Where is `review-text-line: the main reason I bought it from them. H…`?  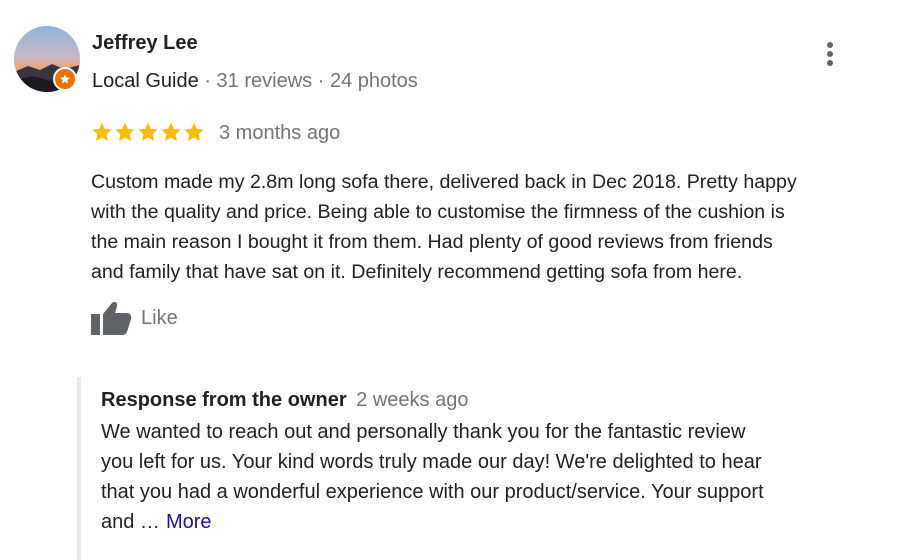 review-text-line: the main reason I bought it from them. H… is located at coordinates (432, 242).